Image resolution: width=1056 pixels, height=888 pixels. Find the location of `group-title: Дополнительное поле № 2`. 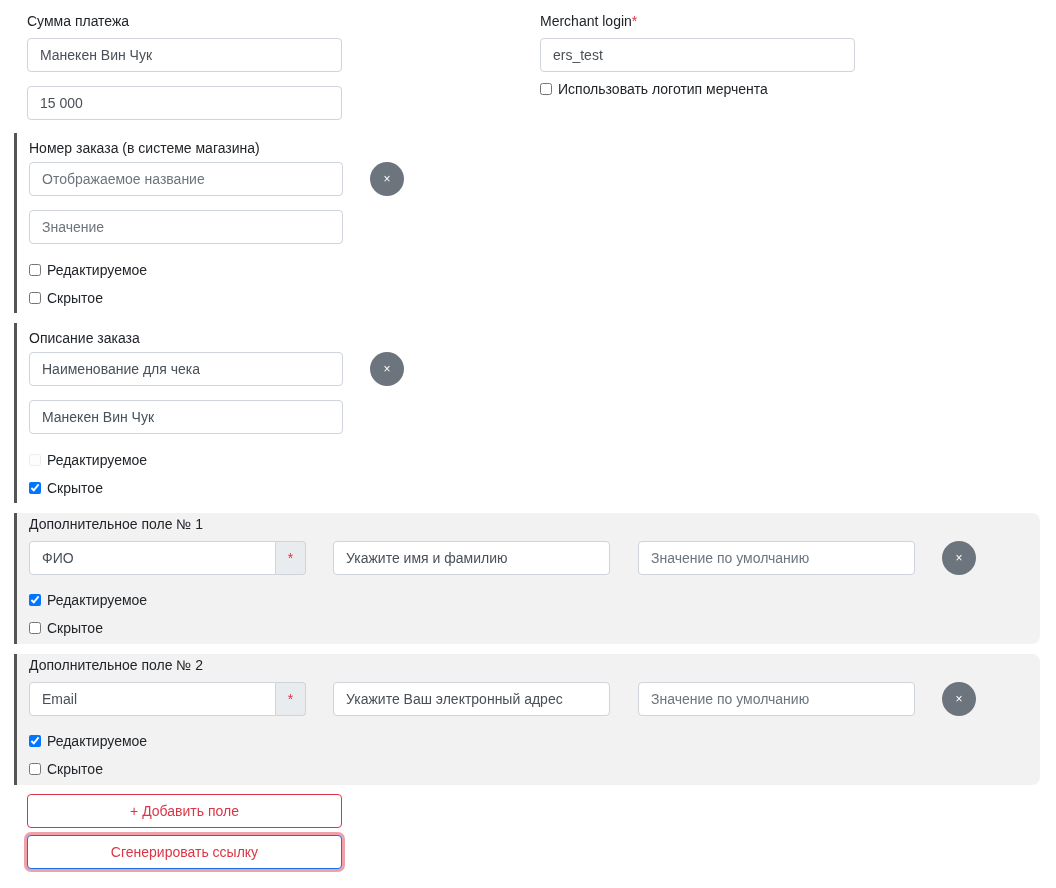

group-title: Дополнительное поле № 2 is located at coordinates (117, 665).